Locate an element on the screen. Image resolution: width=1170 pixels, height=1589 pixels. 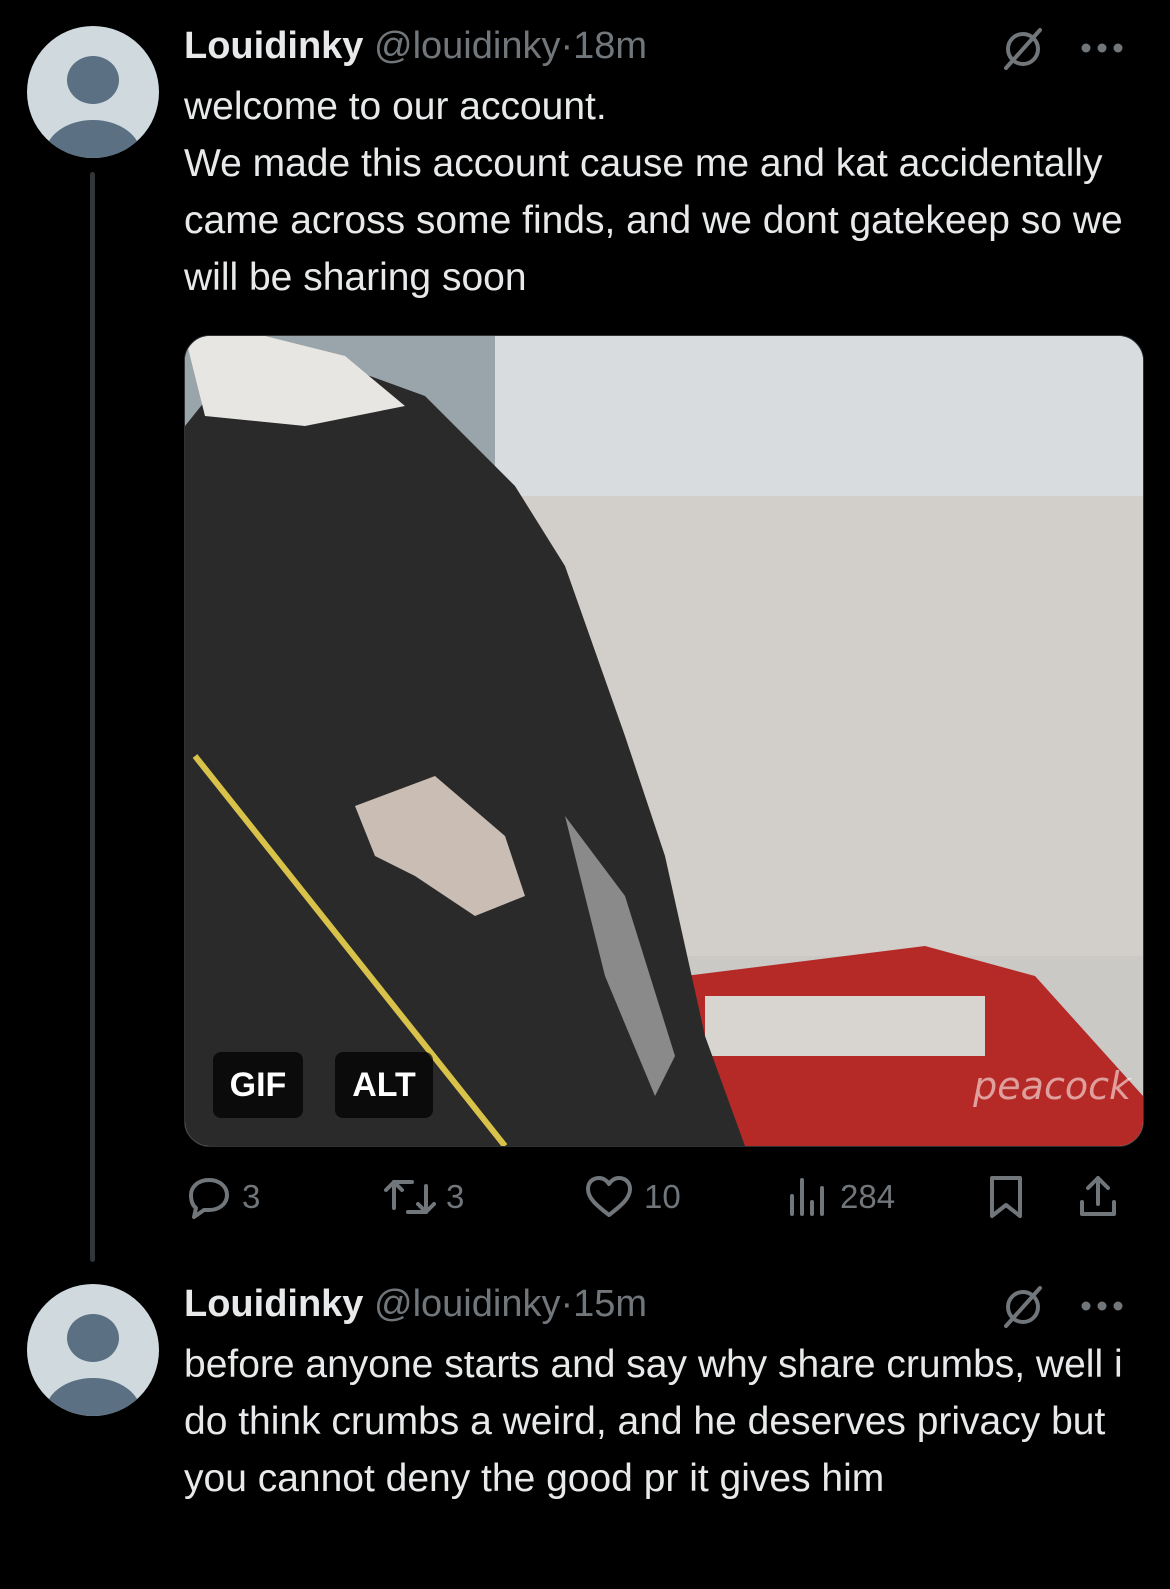
like-count: 10 is located at coordinates (662, 1196).